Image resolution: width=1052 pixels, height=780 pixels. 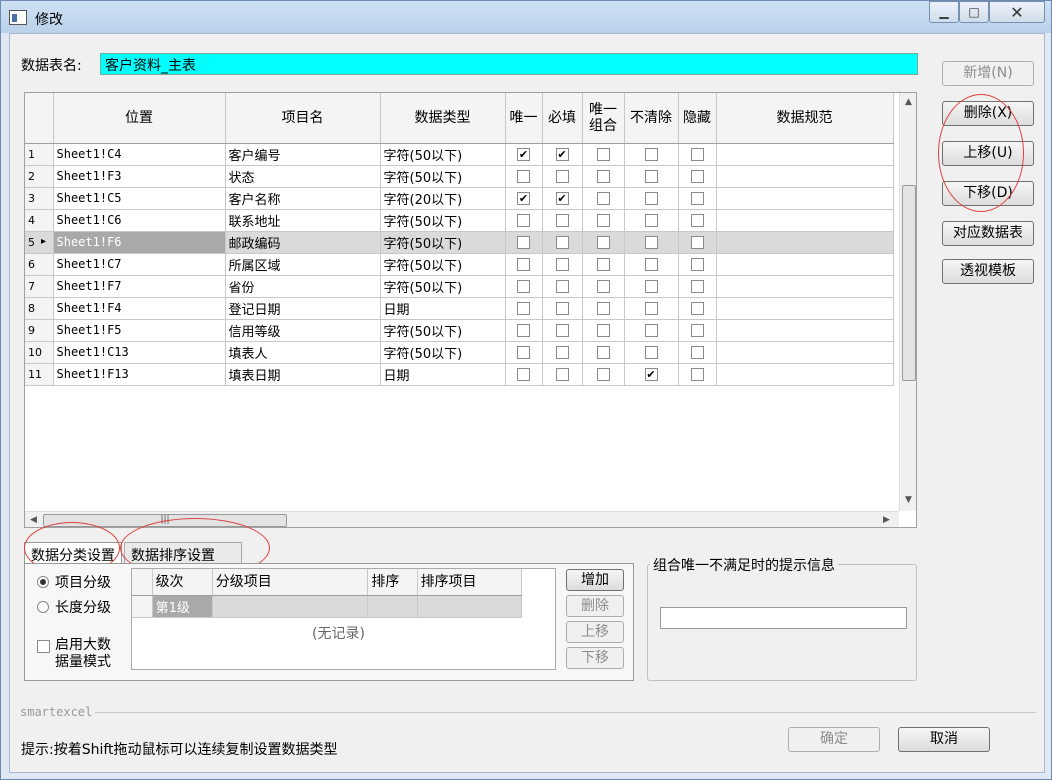 I want to click on sub-col-grading-item: 分级项目, so click(x=290, y=582).